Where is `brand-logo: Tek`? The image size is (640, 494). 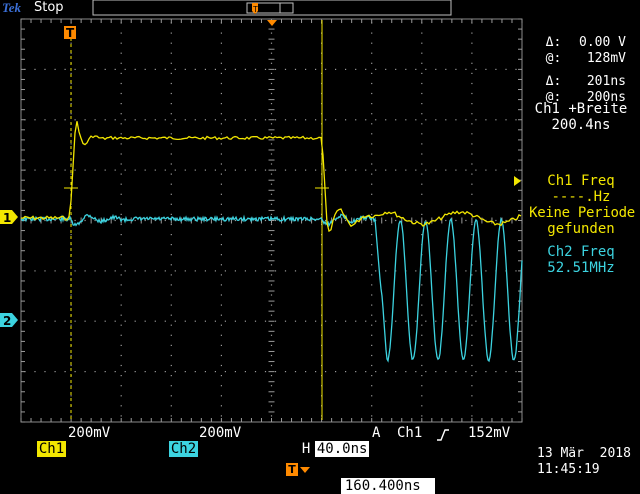 brand-logo: Tek is located at coordinates (12, 7).